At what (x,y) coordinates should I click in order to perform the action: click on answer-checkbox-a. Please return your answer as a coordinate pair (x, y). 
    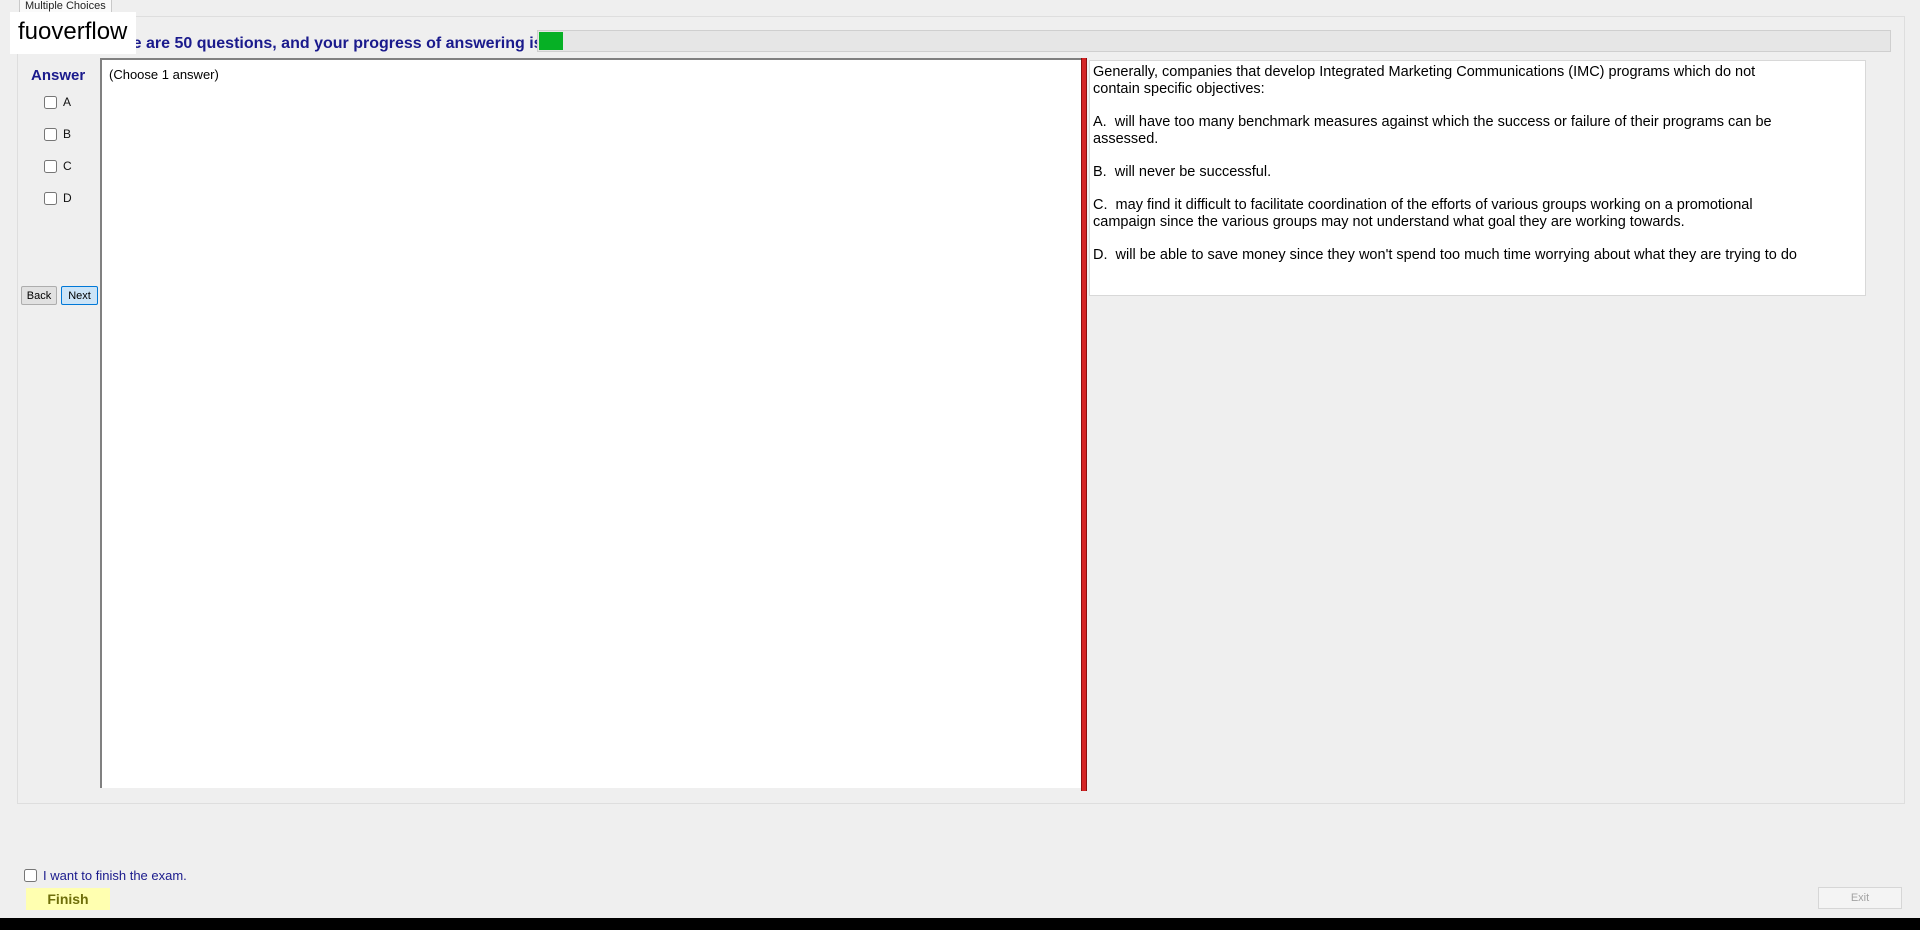
    Looking at the image, I should click on (50, 102).